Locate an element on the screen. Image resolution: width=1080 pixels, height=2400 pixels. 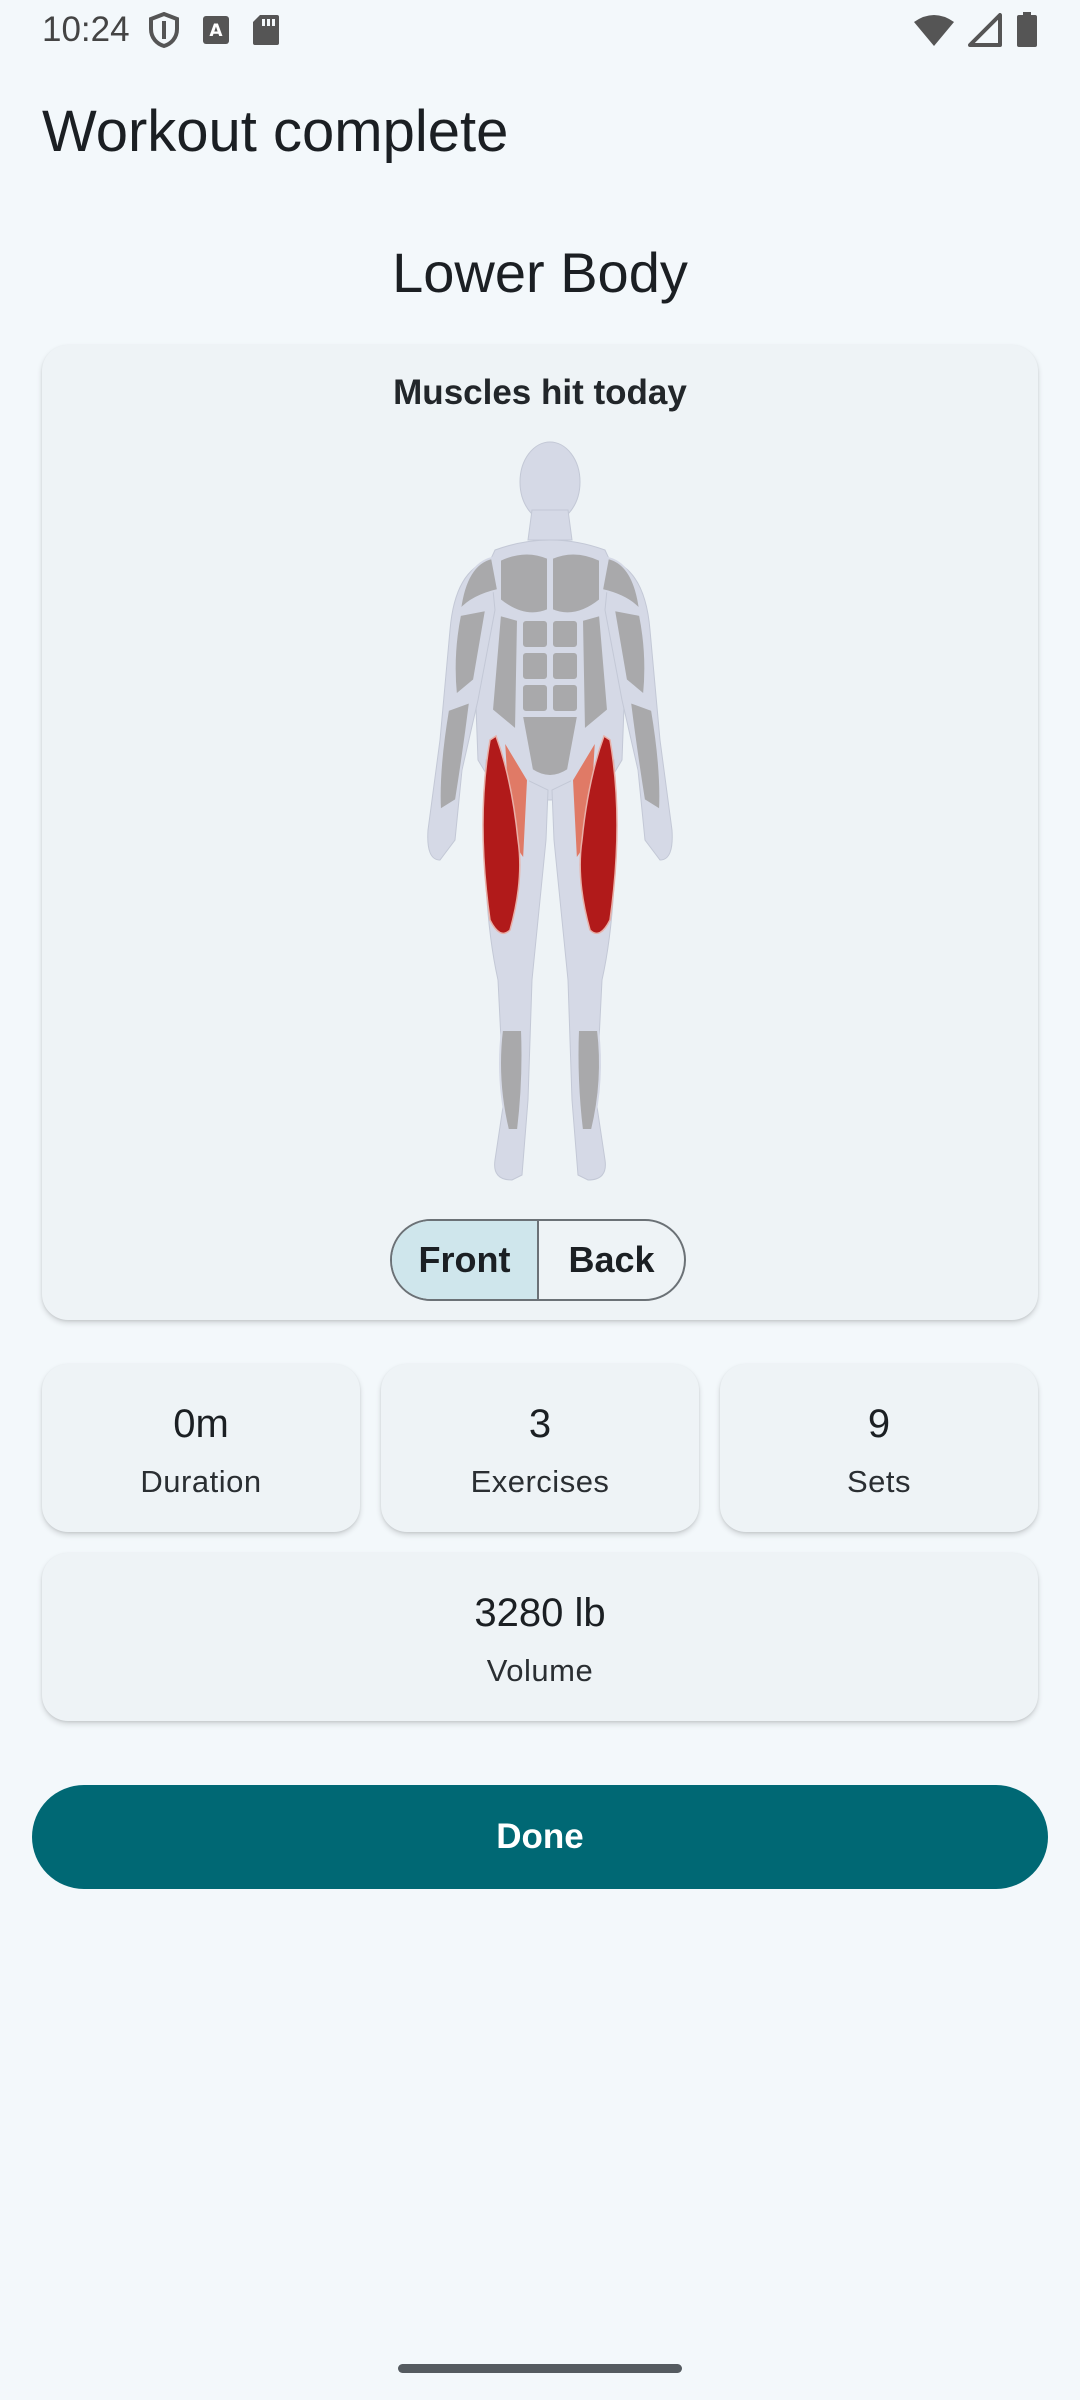
neck is located at coordinates (550, 525).